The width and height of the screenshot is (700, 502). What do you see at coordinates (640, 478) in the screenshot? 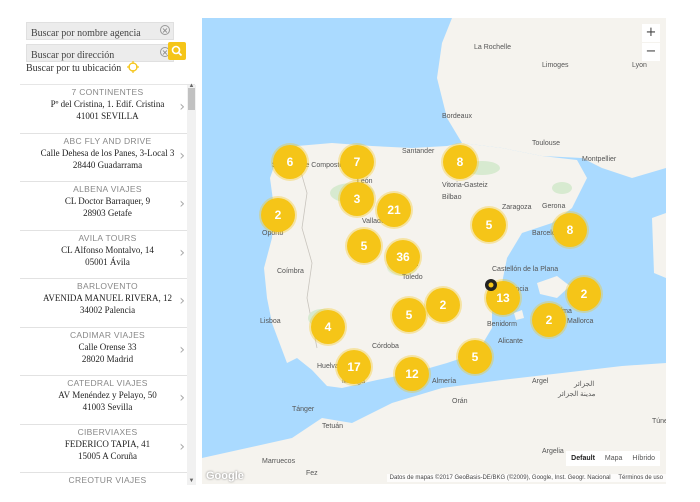
I see `terms-link: Términos de uso` at bounding box center [640, 478].